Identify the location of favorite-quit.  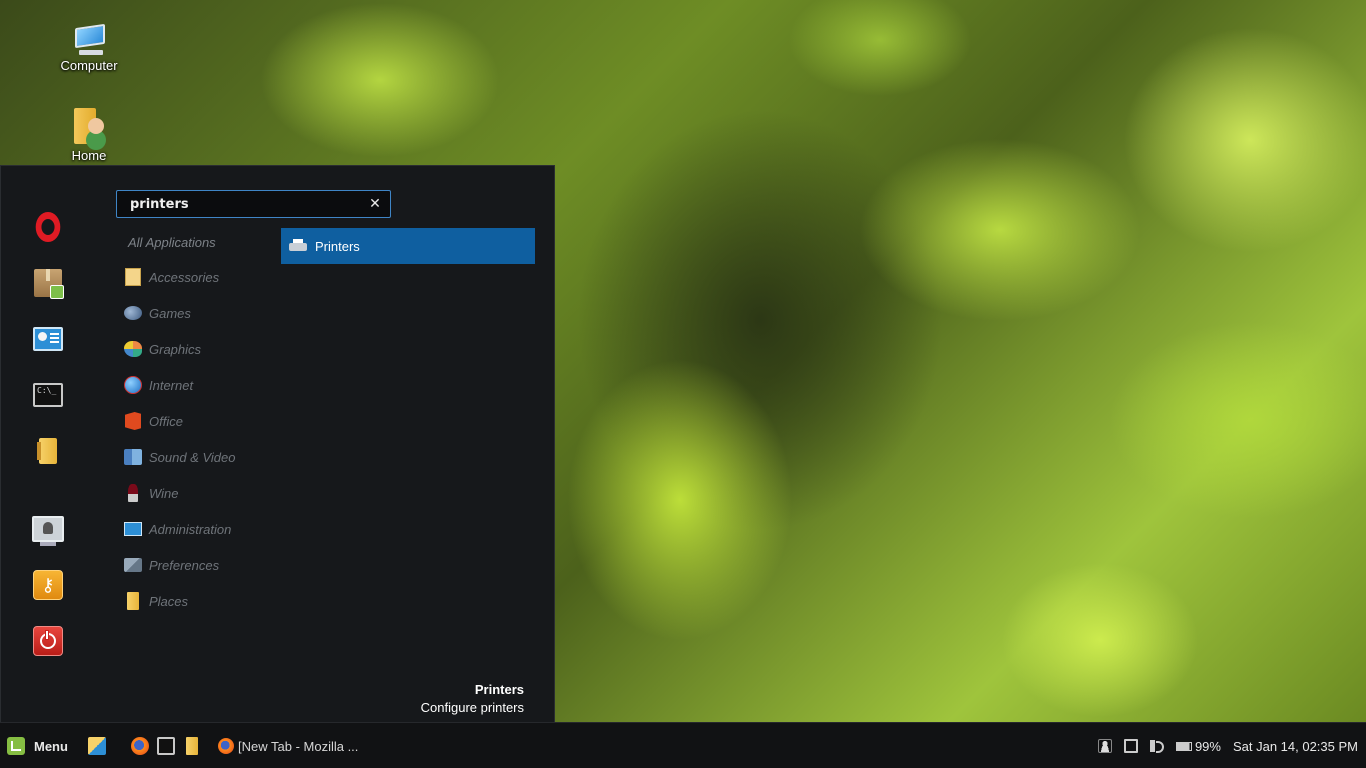
(48, 641).